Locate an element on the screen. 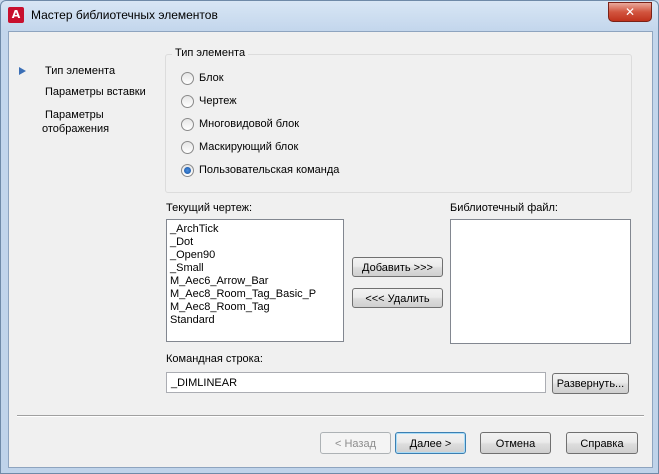 This screenshot has width=659, height=474. close-button: ✕ is located at coordinates (630, 12).